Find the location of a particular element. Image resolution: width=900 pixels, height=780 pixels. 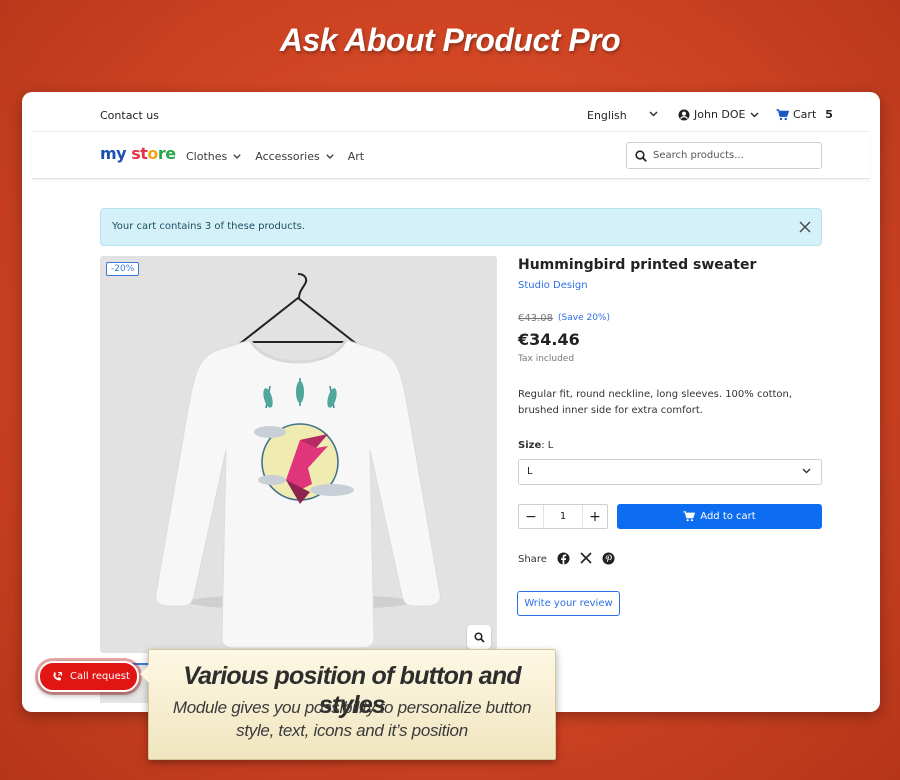

top-bar: Contact us English John DOE Cart 5 is located at coordinates (451, 112).